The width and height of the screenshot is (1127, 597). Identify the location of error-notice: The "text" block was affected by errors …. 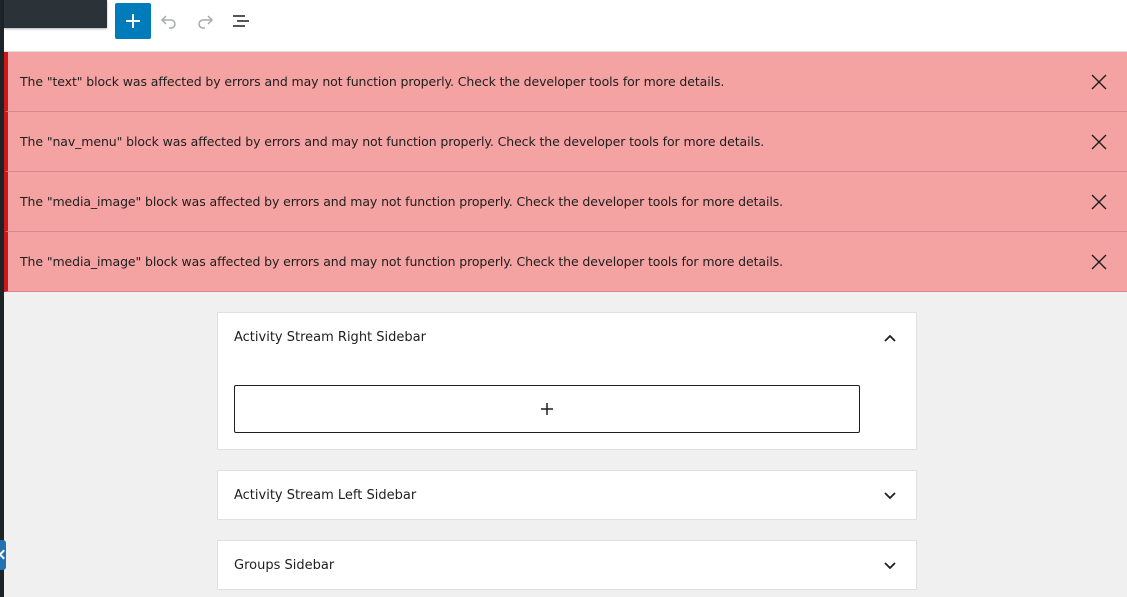
(565, 82).